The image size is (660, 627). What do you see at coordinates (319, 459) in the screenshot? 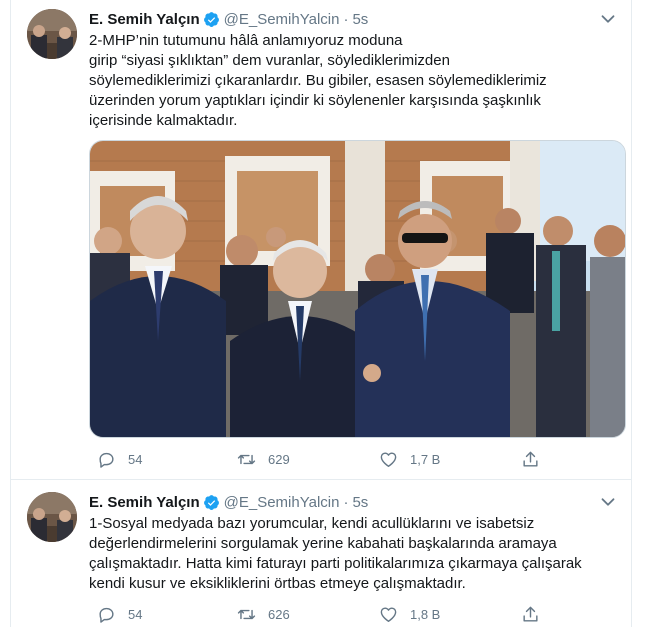
I see `tweet-actions: 54 629 1,7 B` at bounding box center [319, 459].